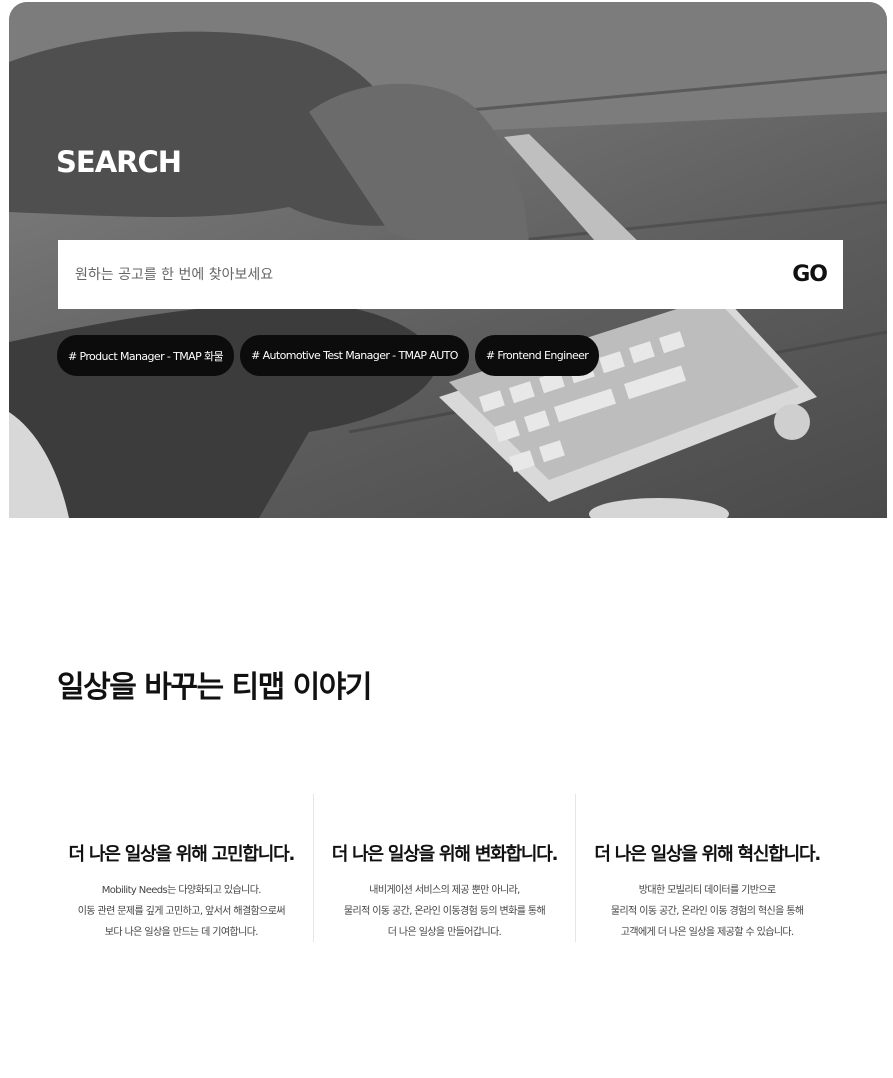  I want to click on section-title: 일상을 바꾸는 티맵 이야기, so click(214, 687).